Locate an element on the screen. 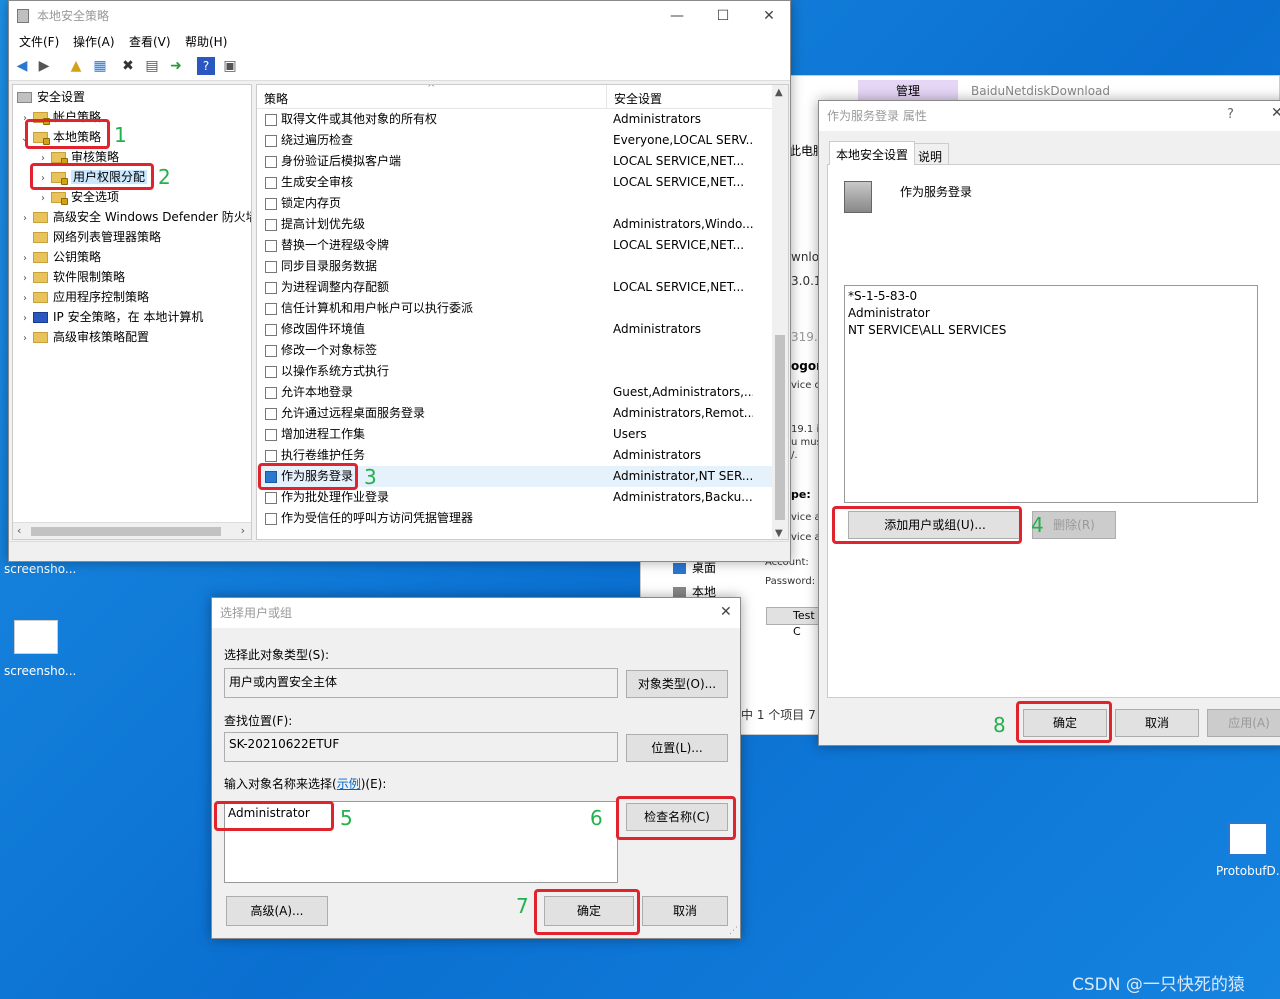 The width and height of the screenshot is (1280, 999). props-cancel-button: 取消 is located at coordinates (1157, 723).